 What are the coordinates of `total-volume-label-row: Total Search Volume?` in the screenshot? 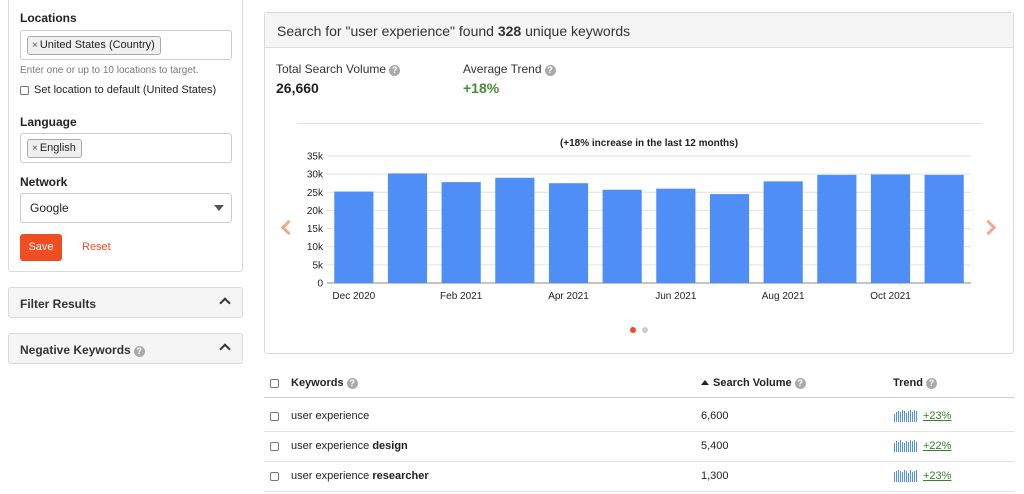 It's located at (338, 69).